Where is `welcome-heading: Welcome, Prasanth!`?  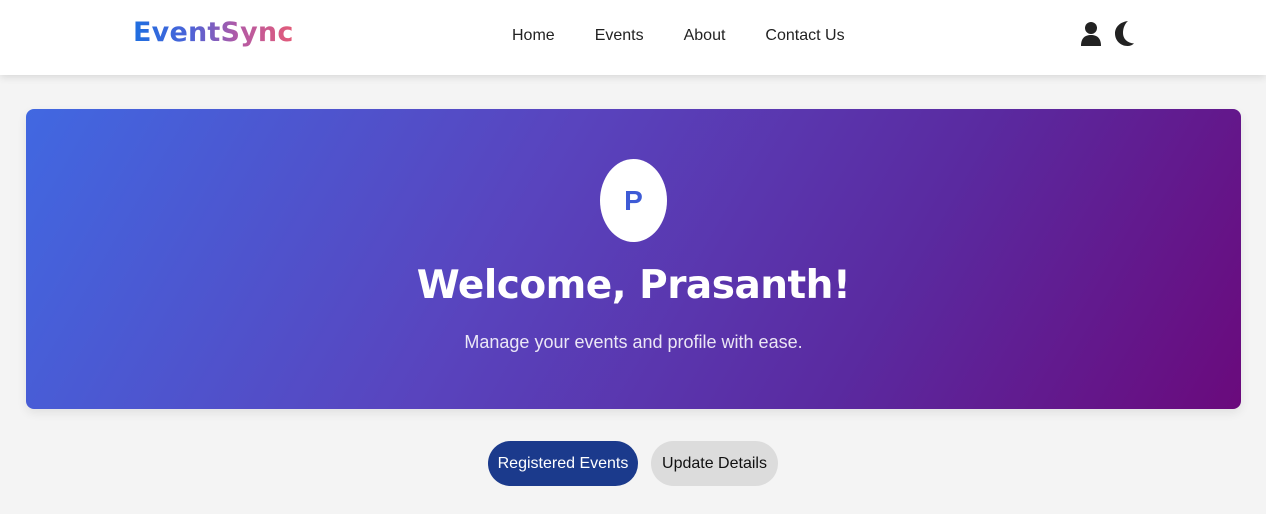 welcome-heading: Welcome, Prasanth! is located at coordinates (633, 285).